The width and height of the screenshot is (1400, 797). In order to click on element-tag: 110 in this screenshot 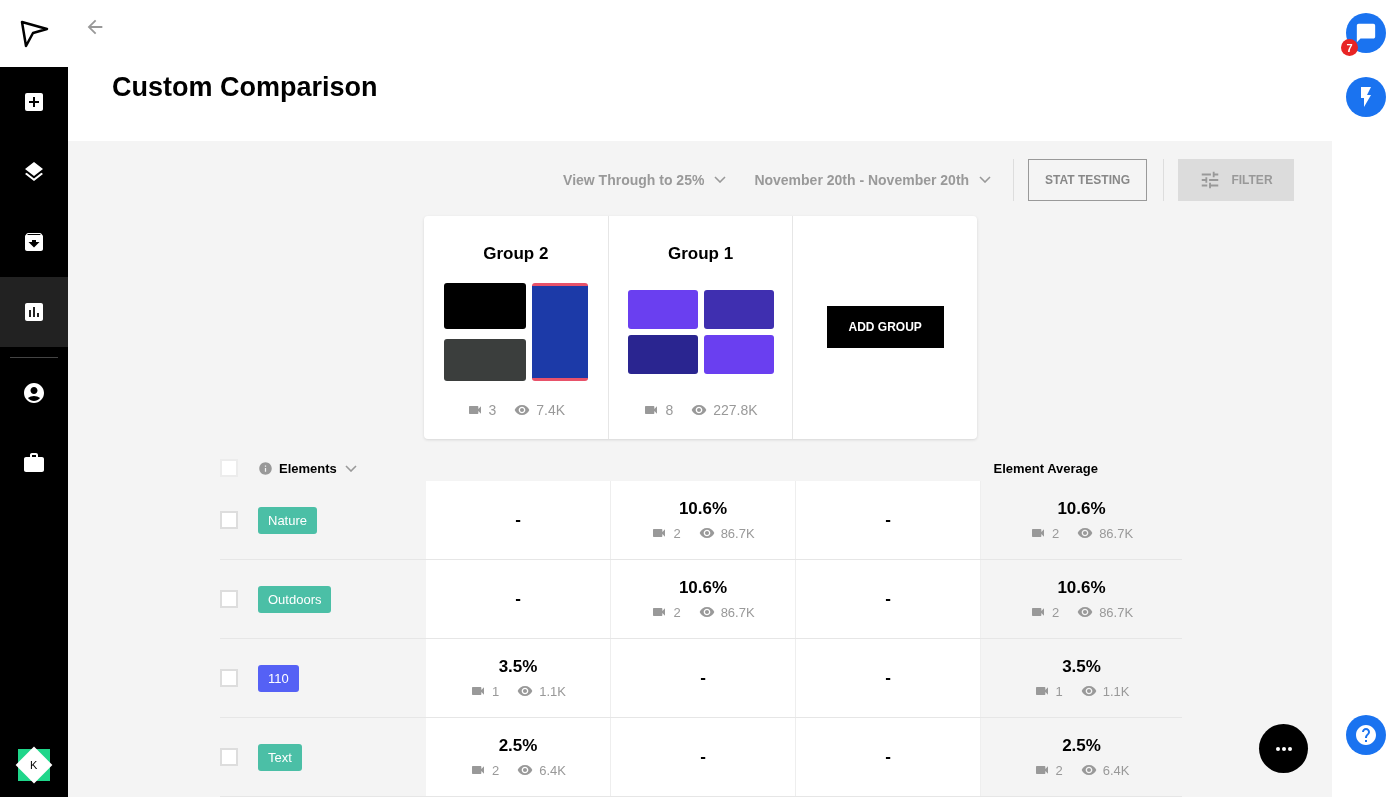, I will do `click(278, 678)`.